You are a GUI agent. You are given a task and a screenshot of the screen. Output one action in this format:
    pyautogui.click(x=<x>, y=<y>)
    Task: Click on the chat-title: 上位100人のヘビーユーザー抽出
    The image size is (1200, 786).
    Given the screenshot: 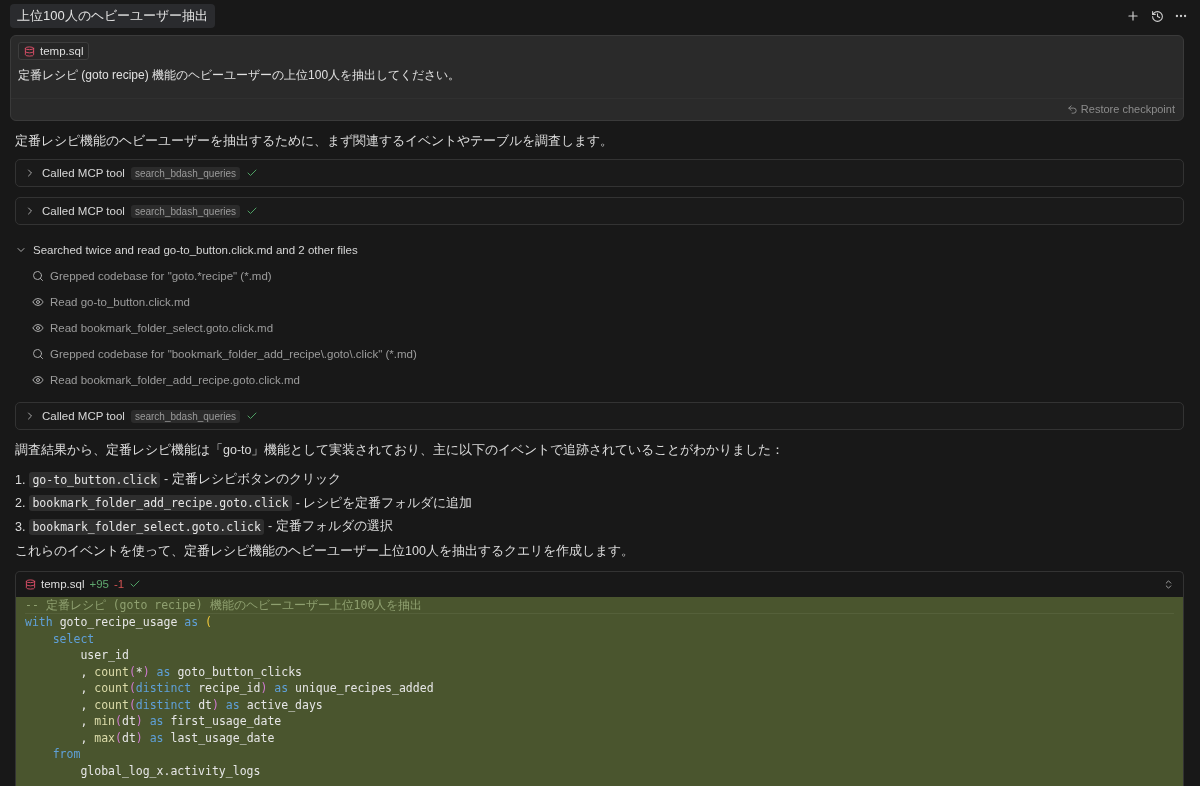 What is the action you would take?
    pyautogui.click(x=112, y=16)
    